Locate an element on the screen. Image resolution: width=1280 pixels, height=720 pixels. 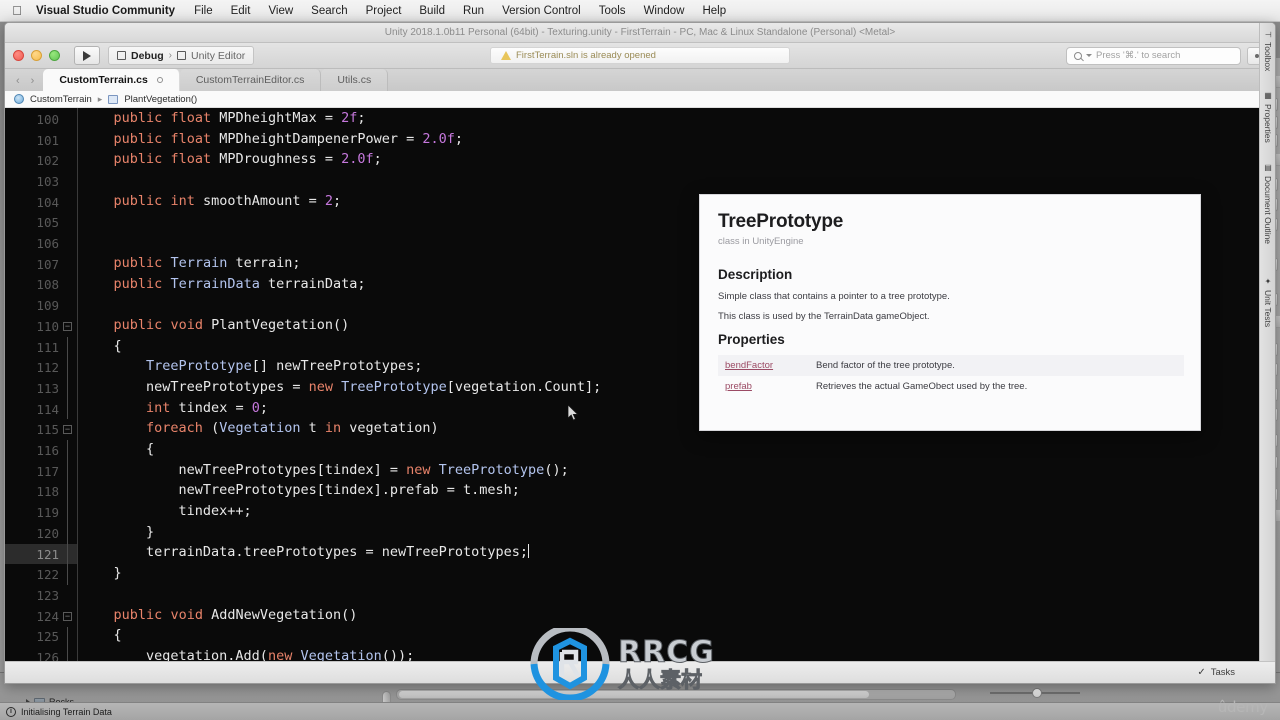
gutter-line: 124− is located at coordinates (41, 616).